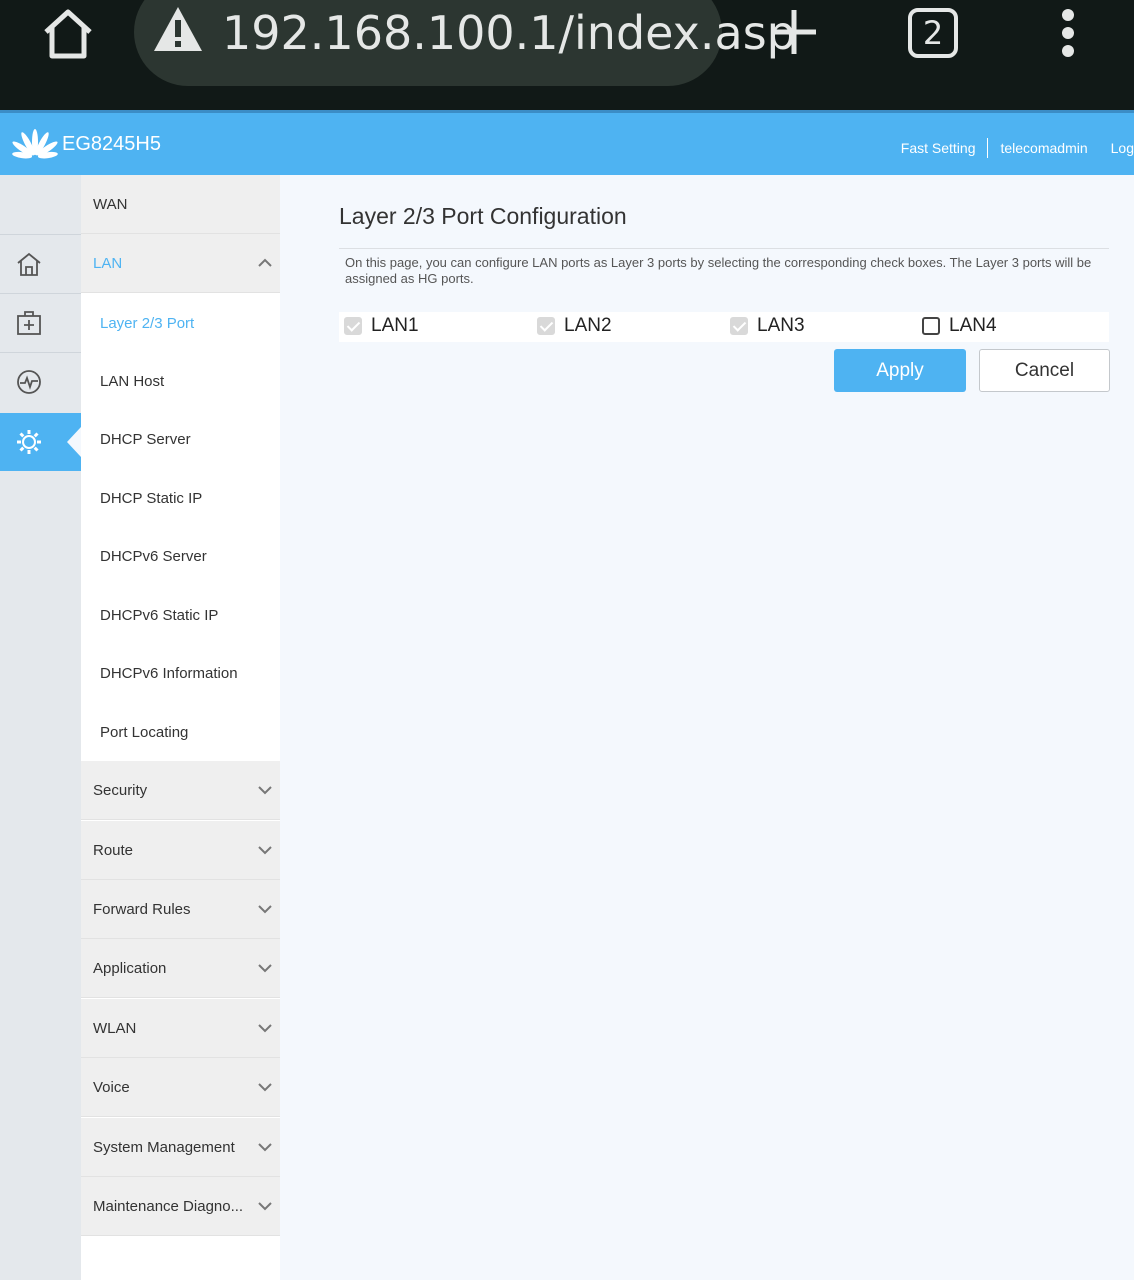  I want to click on lan4-checkbox, so click(931, 326).